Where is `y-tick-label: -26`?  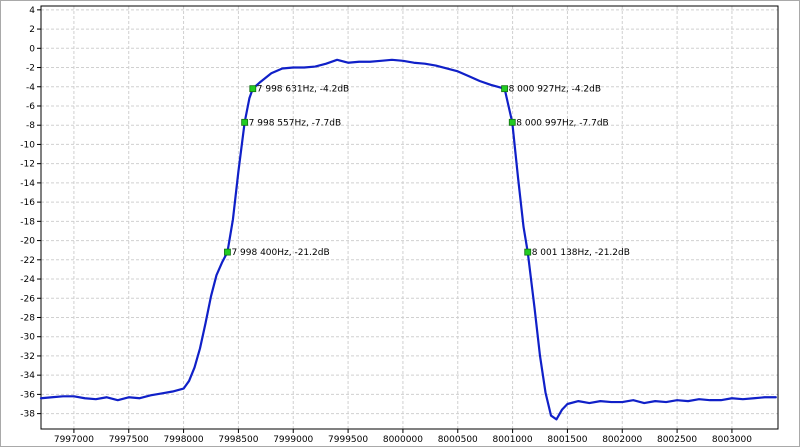 y-tick-label: -26 is located at coordinates (27, 299).